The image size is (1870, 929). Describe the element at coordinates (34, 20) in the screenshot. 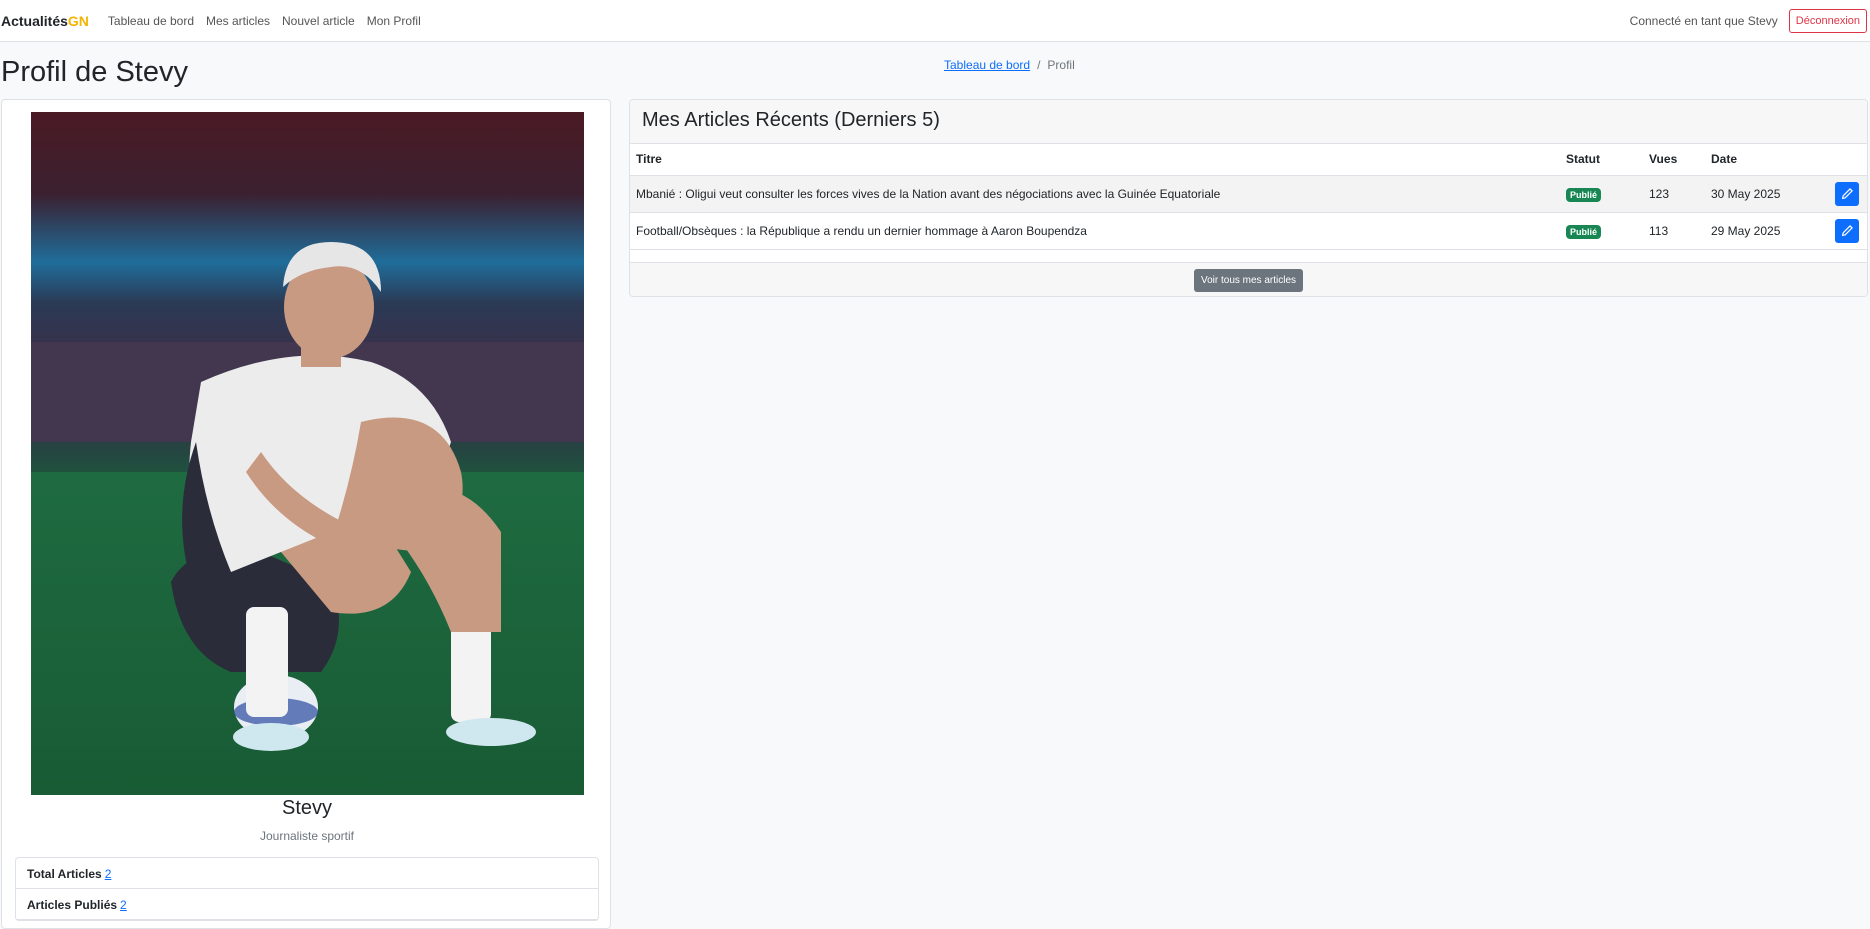

I see `brand-main: Actualités` at that location.